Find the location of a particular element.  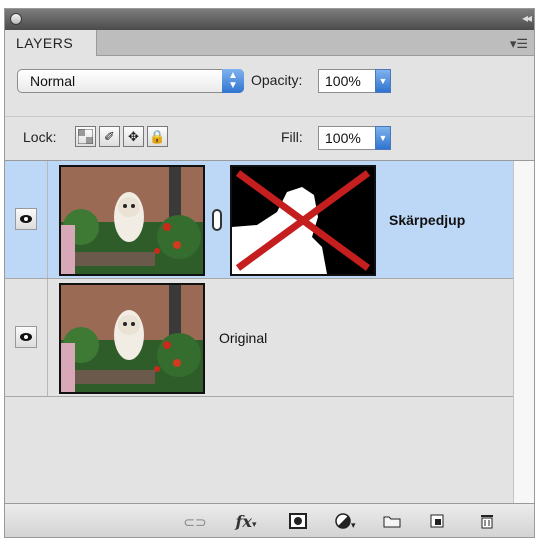

lock-transparency-icon is located at coordinates (85, 136).